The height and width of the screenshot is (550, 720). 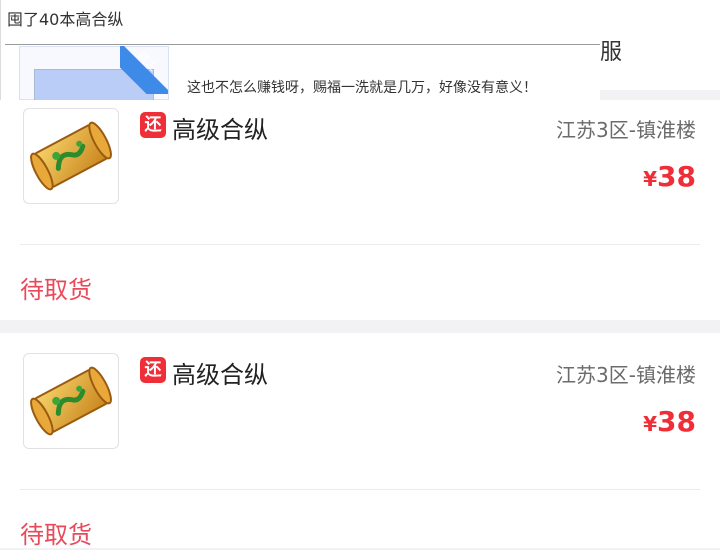 I want to click on post-comment: 这也不怎么赚钱呀，赐福一洗就是几万，好像没有意义！, so click(x=362, y=88).